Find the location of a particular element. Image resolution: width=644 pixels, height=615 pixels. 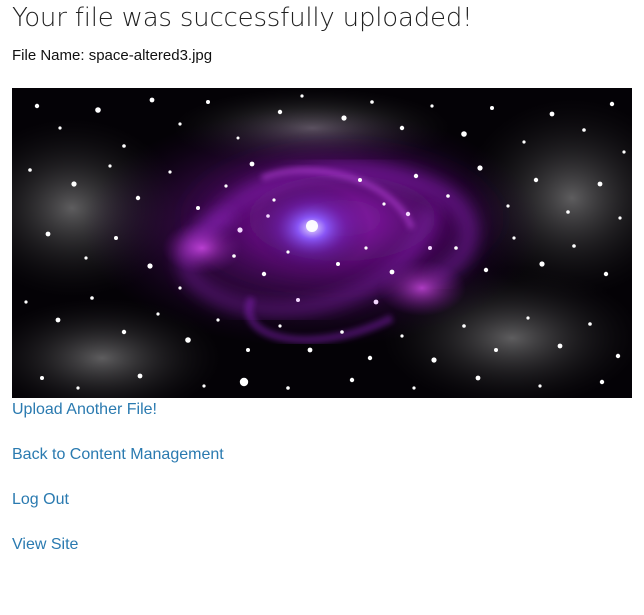

back-to-content-management-link: Back to Content Management is located at coordinates (118, 455).